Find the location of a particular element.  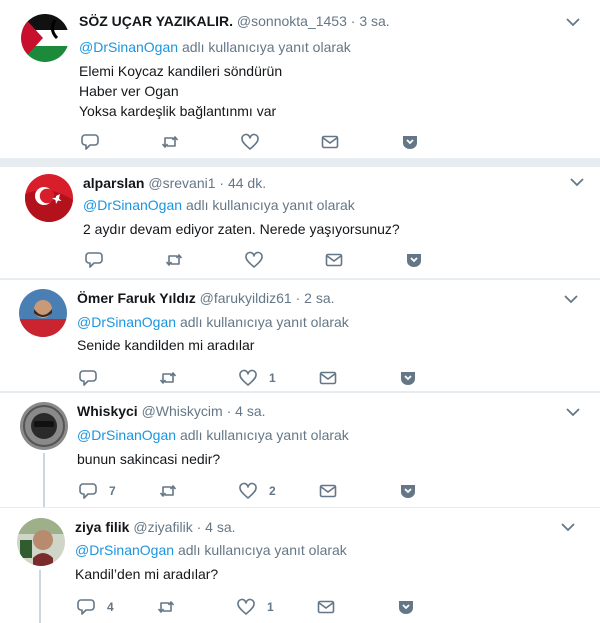

reply-button: 4 is located at coordinates (95, 607).